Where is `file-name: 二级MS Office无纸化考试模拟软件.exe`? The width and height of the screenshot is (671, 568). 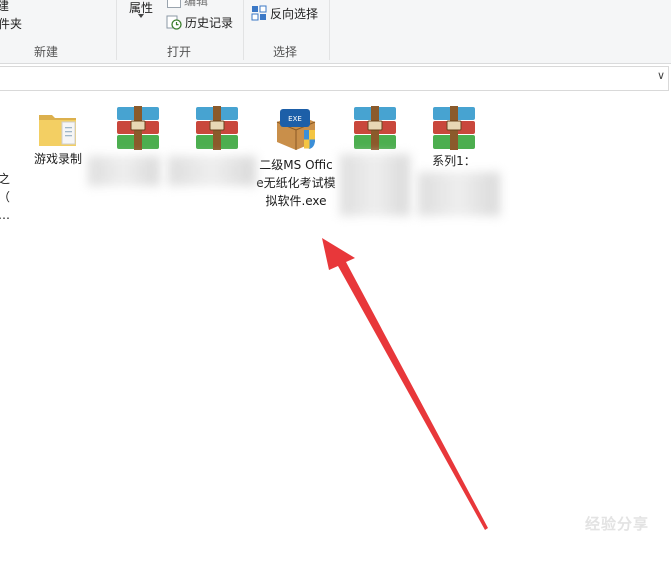
file-name: 二级MS Office无纸化考试模拟软件.exe is located at coordinates (296, 183).